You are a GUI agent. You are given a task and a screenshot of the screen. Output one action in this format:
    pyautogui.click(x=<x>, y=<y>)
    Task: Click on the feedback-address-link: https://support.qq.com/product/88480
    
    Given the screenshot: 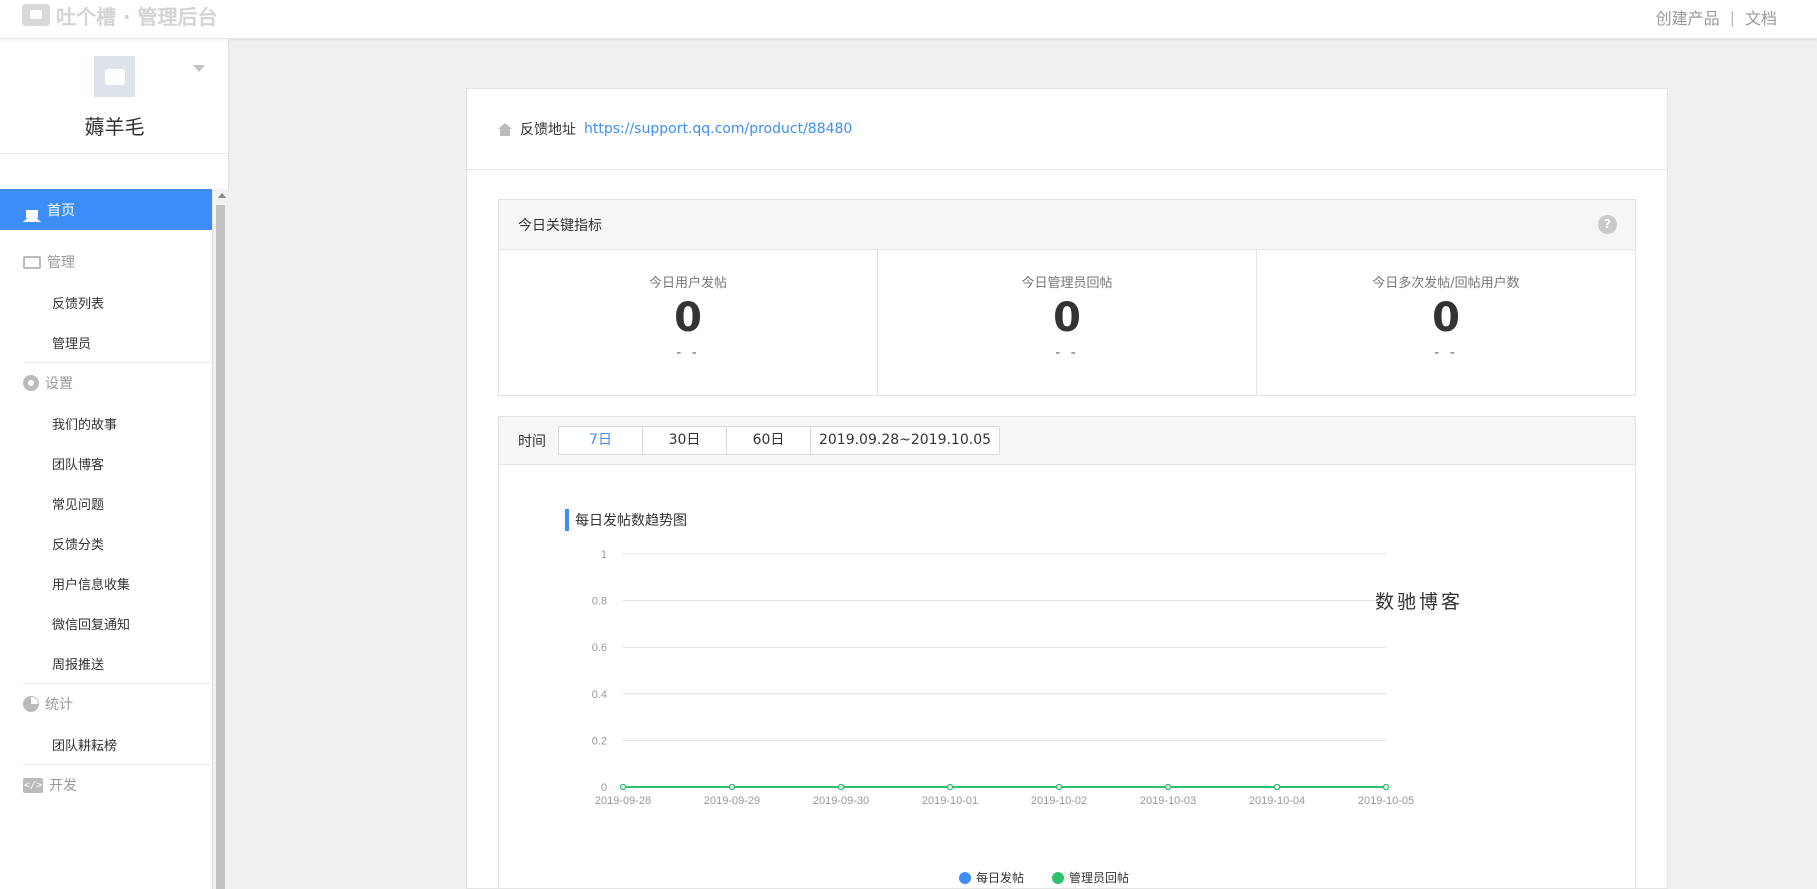 What is the action you would take?
    pyautogui.click(x=718, y=129)
    